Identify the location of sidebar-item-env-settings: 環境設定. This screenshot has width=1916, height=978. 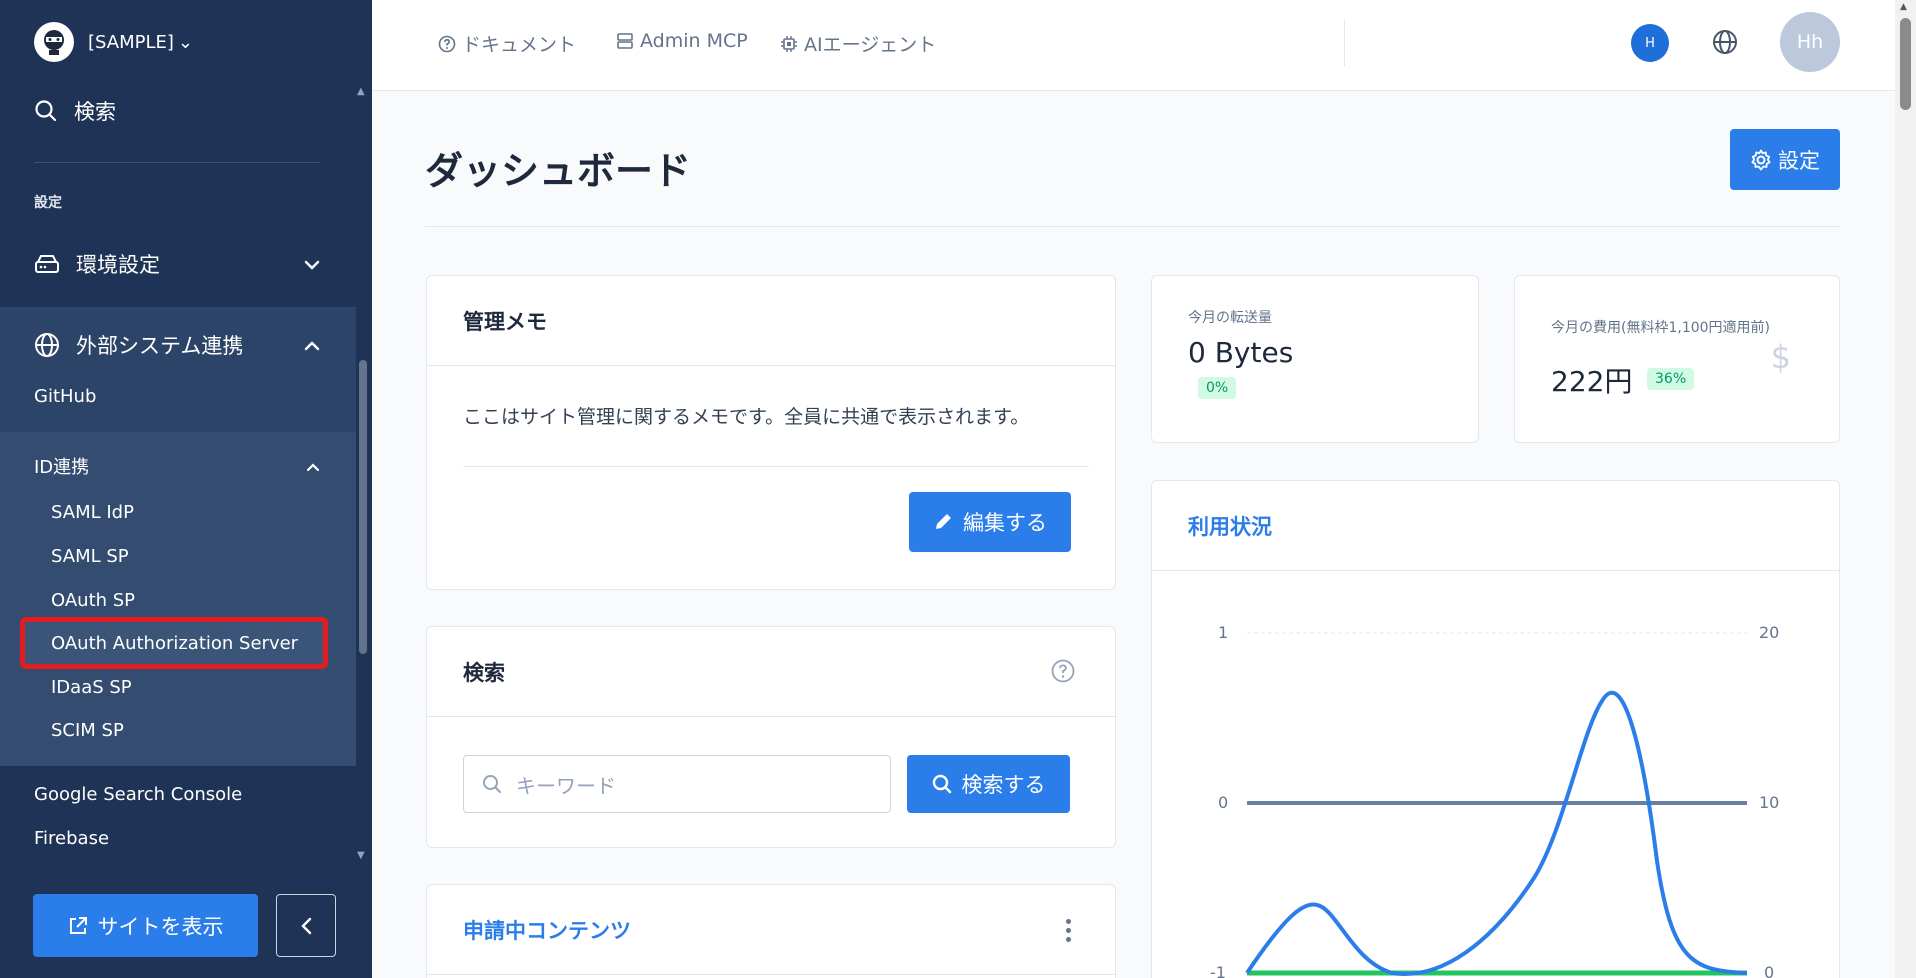
(177, 264).